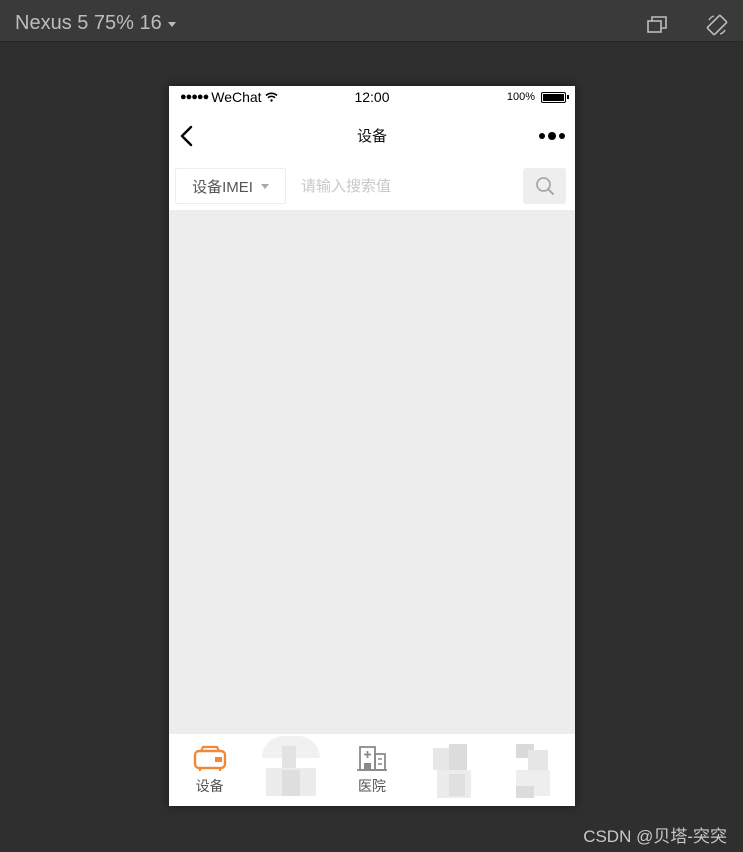 The width and height of the screenshot is (743, 852). Describe the element at coordinates (520, 97) in the screenshot. I see `battery-percent: 100%` at that location.